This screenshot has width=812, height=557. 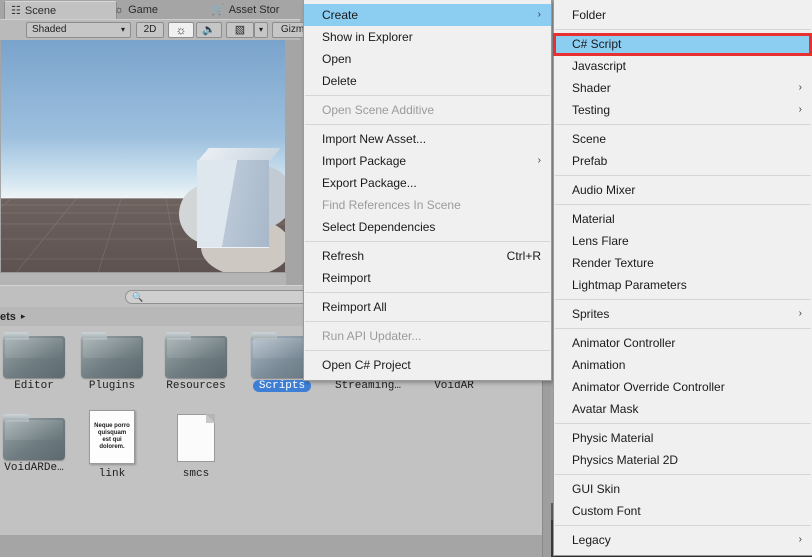 I want to click on submenu-item-animator-override-controller: Animator Override Controller, so click(x=683, y=387).